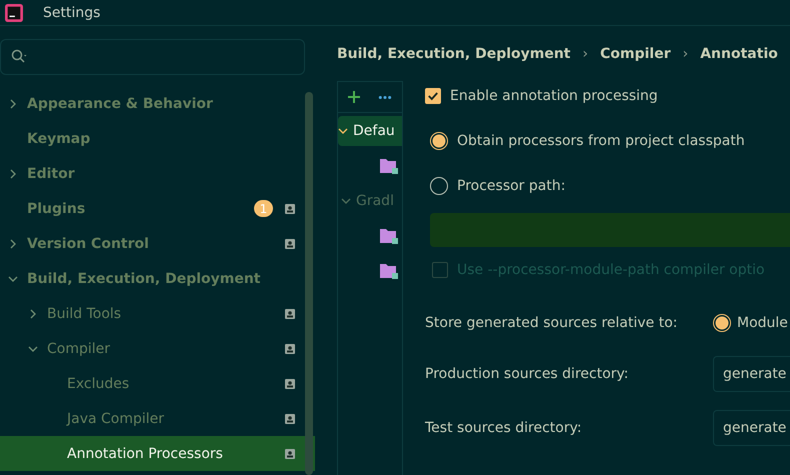  Describe the element at coordinates (554, 96) in the screenshot. I see `checkbox-label: Enable annotation processing` at that location.